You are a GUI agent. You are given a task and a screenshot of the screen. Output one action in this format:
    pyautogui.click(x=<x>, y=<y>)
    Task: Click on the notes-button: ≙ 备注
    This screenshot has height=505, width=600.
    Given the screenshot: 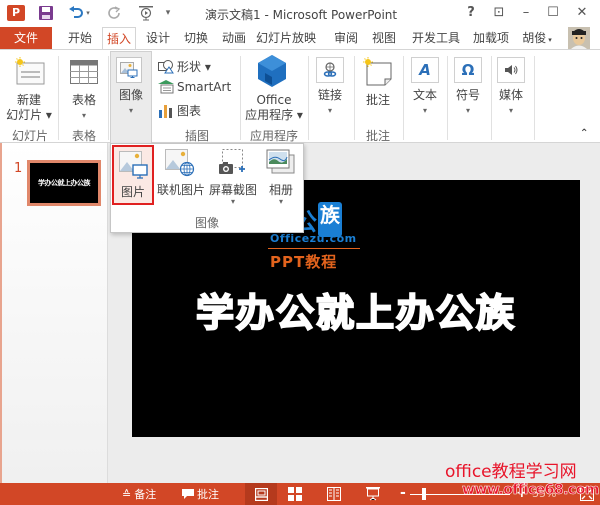 What is the action you would take?
    pyautogui.click(x=139, y=494)
    